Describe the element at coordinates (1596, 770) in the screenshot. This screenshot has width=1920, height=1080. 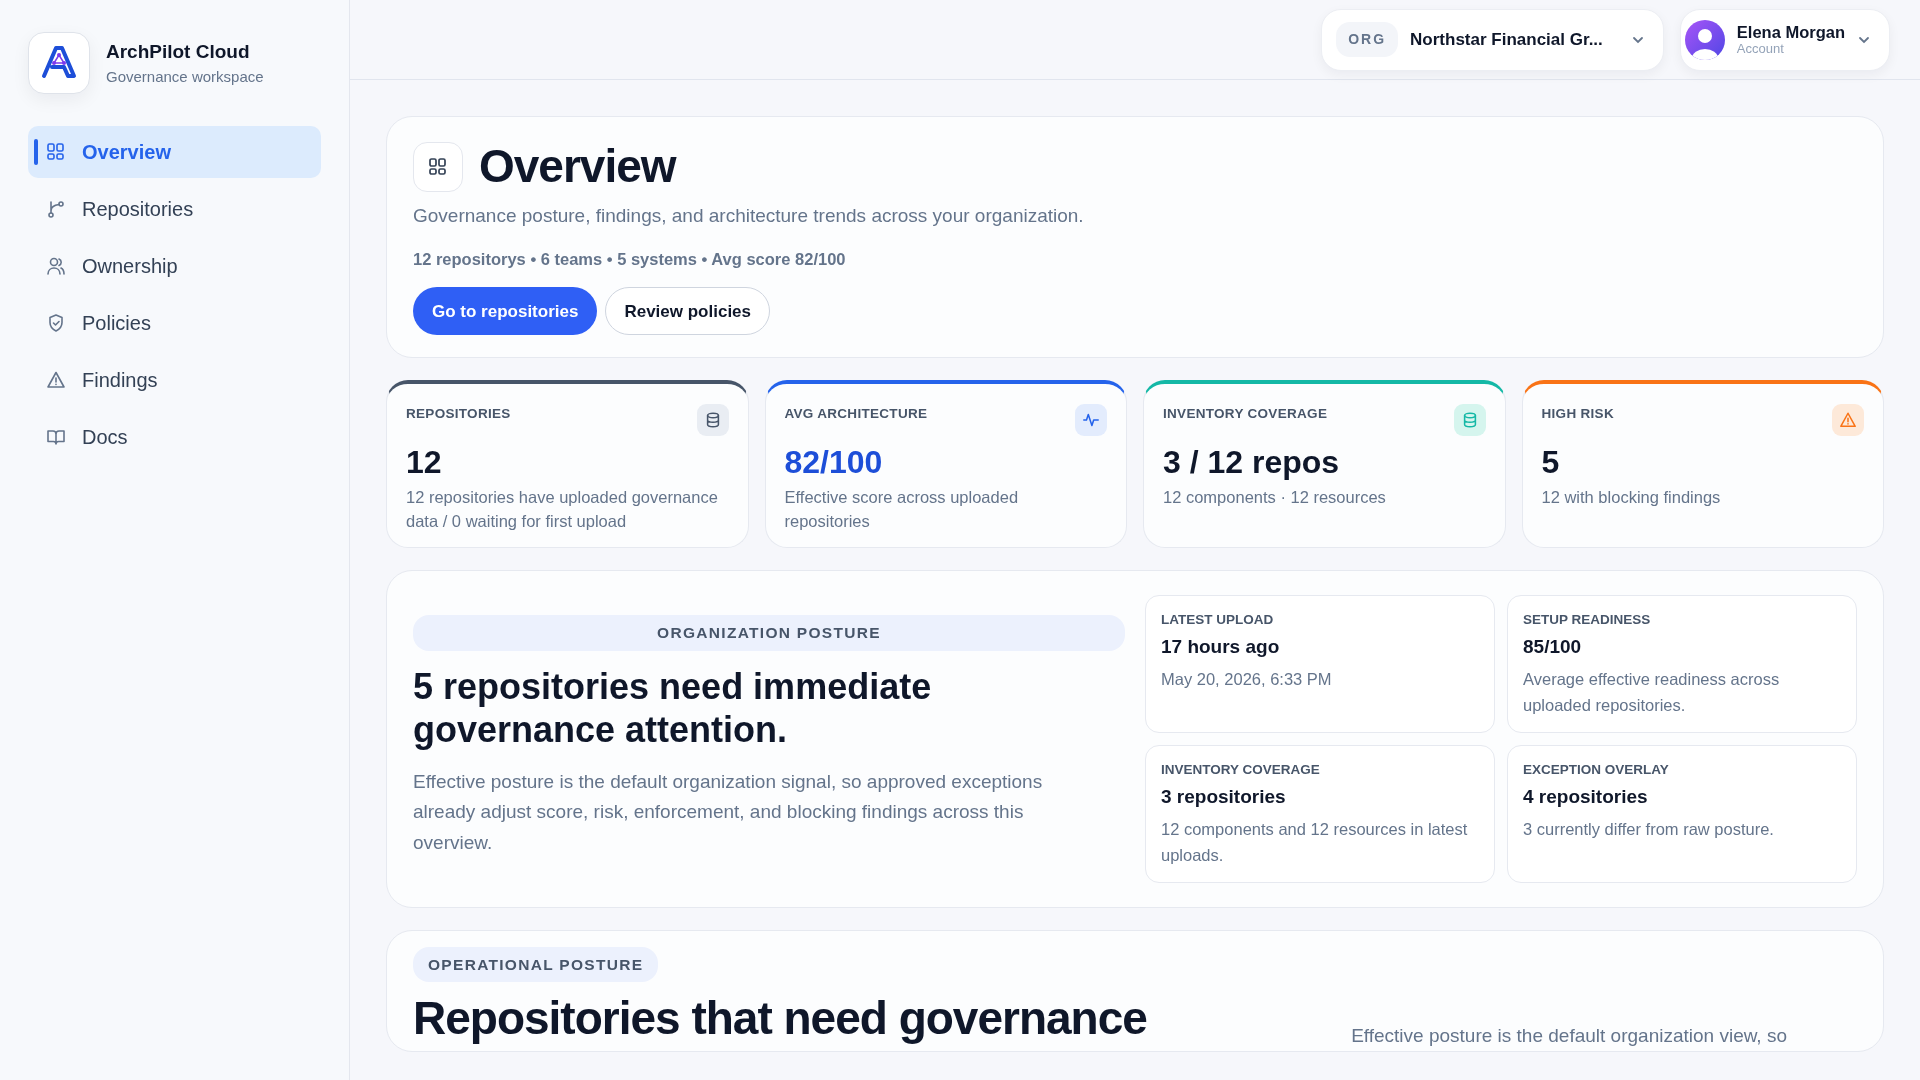
I see `tile-label: EXCEPTION OVERLAY` at that location.